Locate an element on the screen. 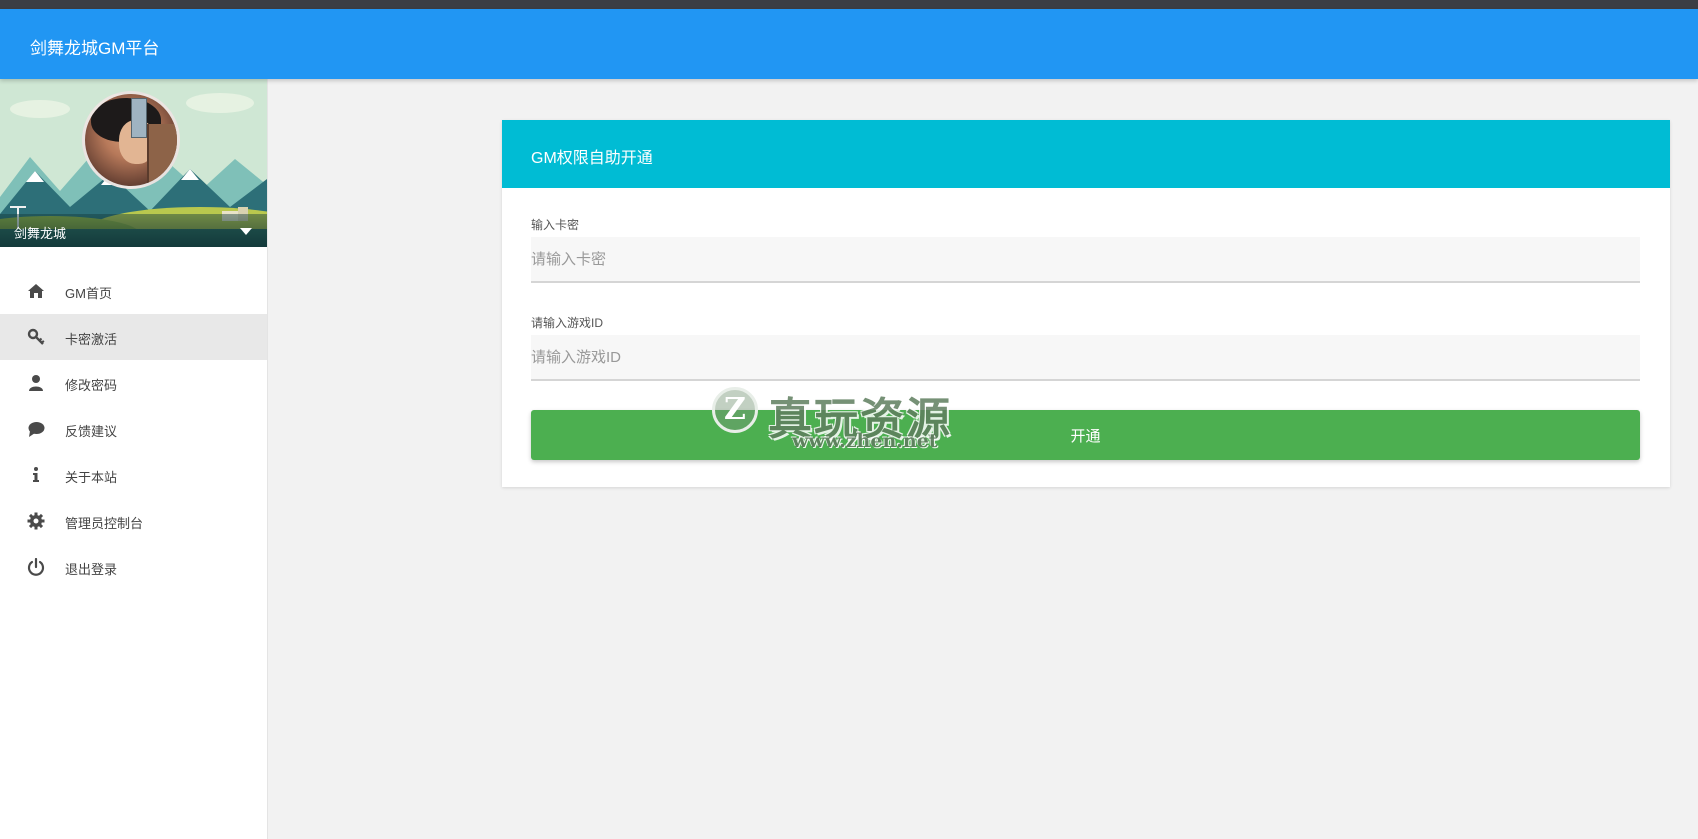  user-icon is located at coordinates (36, 383).